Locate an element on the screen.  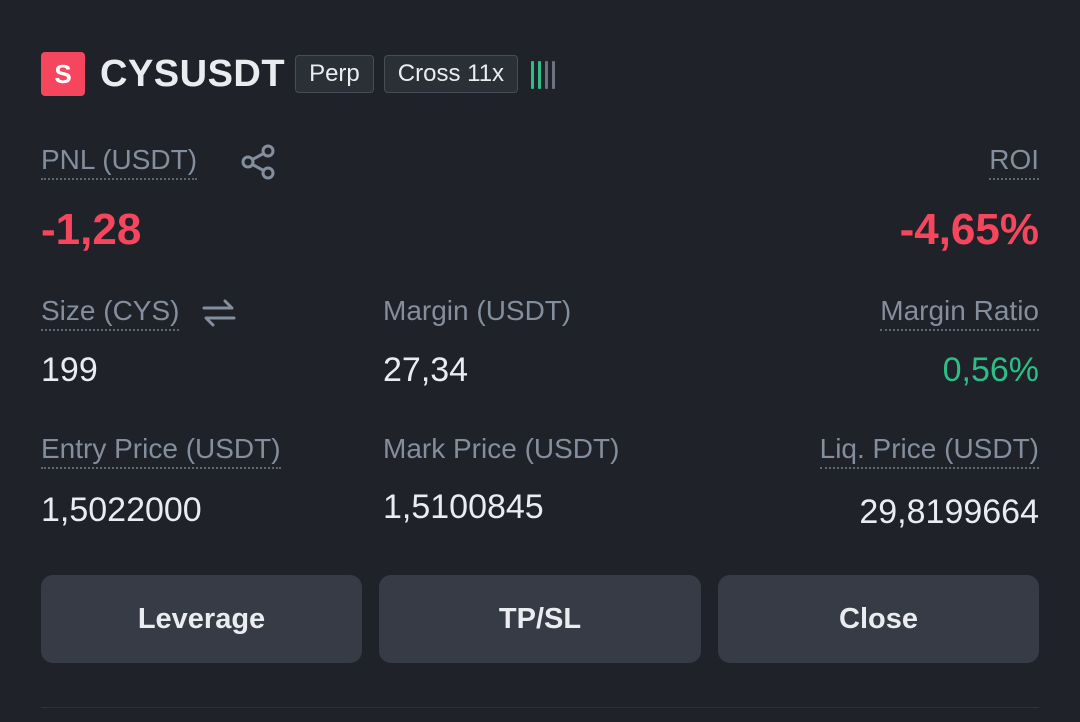
close-button: Close is located at coordinates (878, 619).